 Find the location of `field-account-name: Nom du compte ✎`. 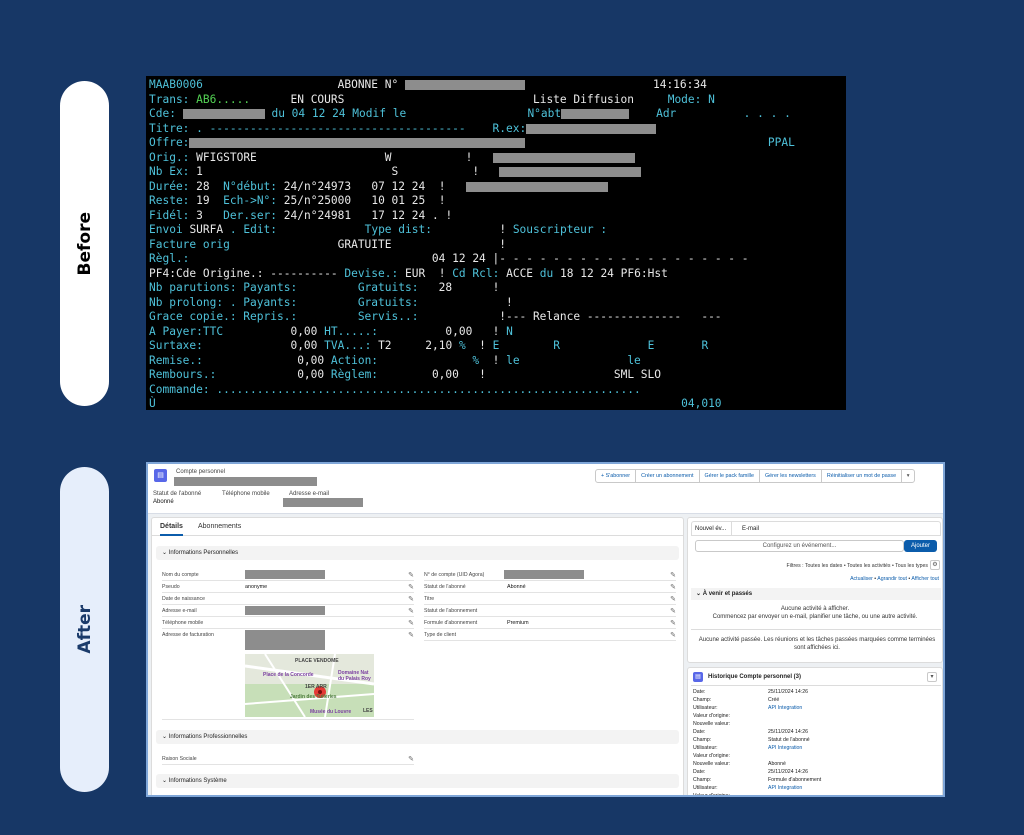

field-account-name: Nom du compte ✎ is located at coordinates (288, 575).